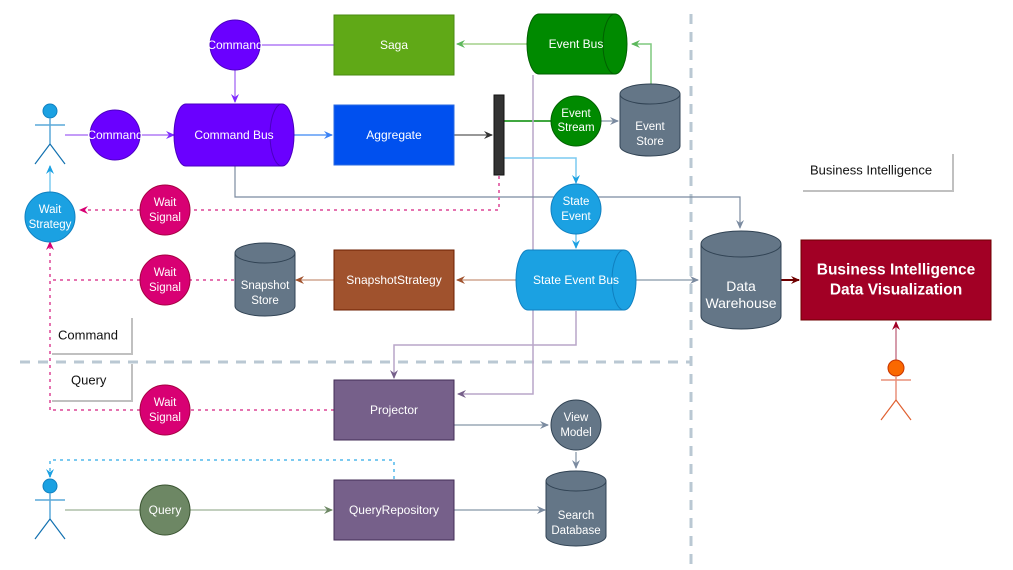 The width and height of the screenshot is (1013, 570). What do you see at coordinates (50, 210) in the screenshot?
I see `wait-strategy-label-line1: Wait` at bounding box center [50, 210].